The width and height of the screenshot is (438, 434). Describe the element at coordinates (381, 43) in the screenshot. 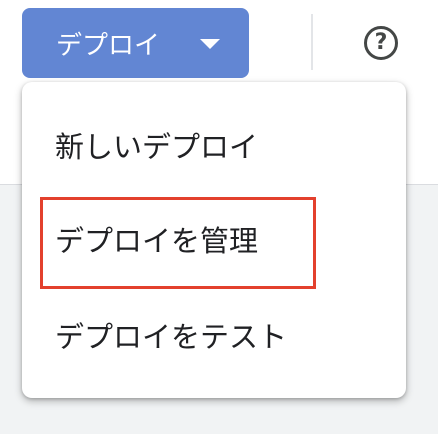

I see `help-icon: ?` at that location.